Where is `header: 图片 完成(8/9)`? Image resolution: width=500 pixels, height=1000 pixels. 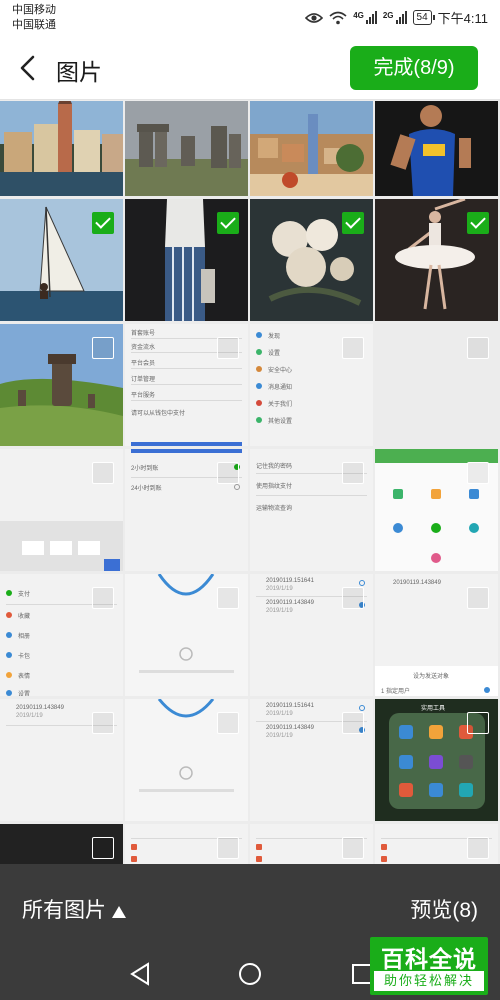
header: 图片 完成(8/9) is located at coordinates (250, 68).